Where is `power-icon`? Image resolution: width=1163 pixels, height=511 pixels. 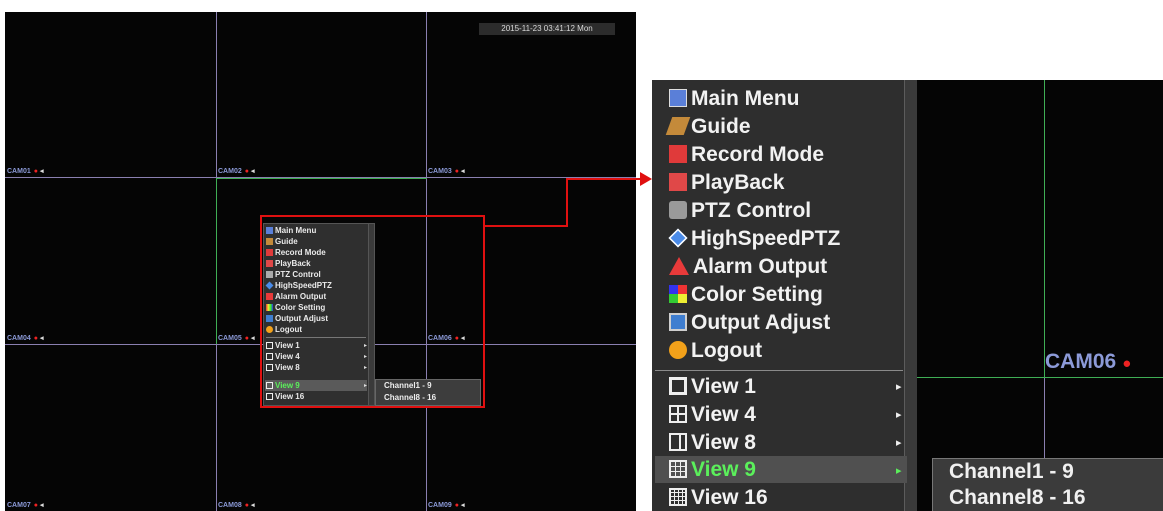 power-icon is located at coordinates (678, 350).